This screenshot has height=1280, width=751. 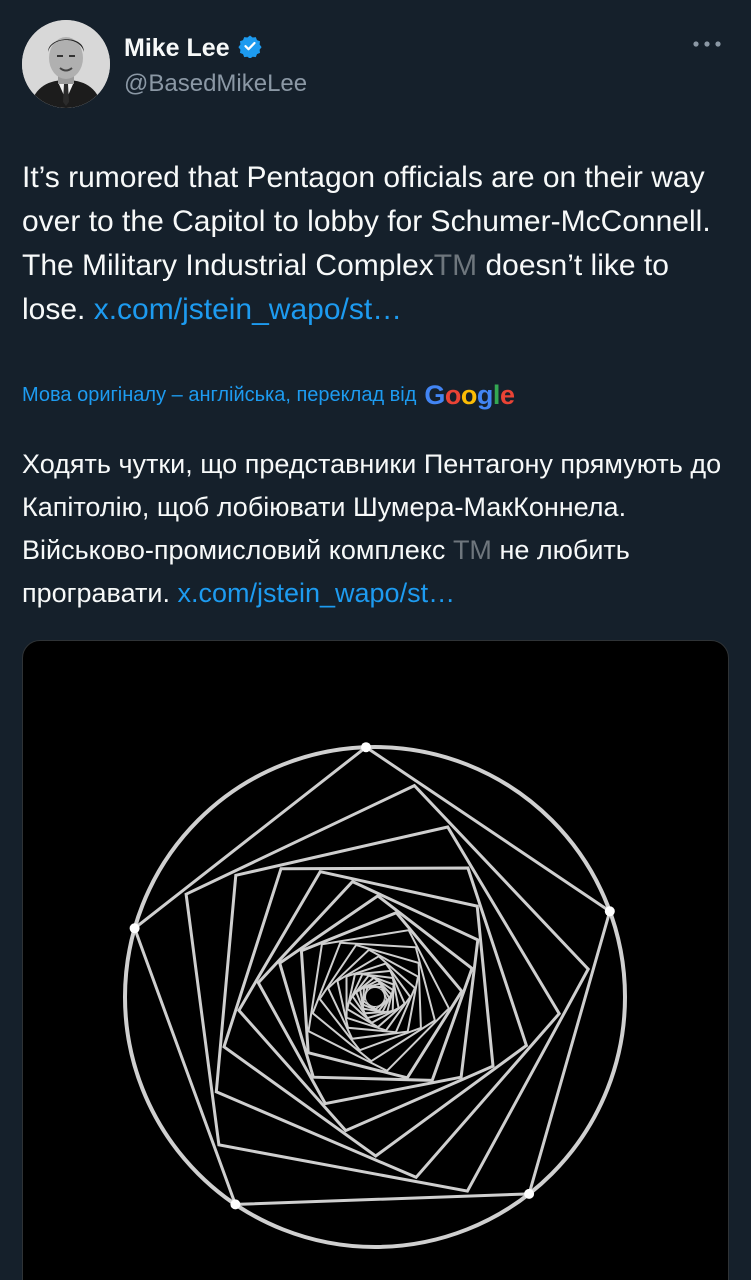 I want to click on author-name-row: Mike Lee, so click(x=193, y=48).